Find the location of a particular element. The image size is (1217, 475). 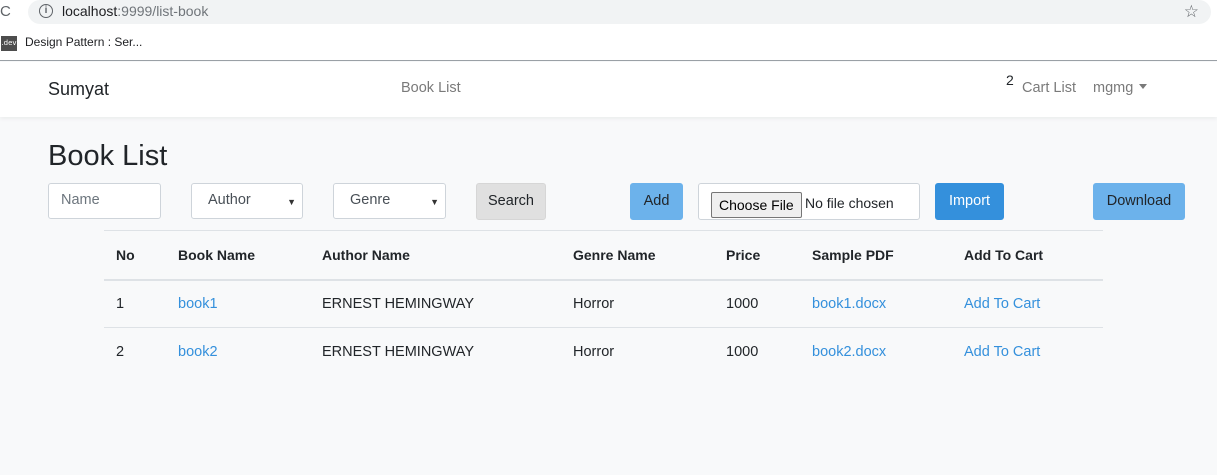

author-select-value: Author is located at coordinates (229, 200).